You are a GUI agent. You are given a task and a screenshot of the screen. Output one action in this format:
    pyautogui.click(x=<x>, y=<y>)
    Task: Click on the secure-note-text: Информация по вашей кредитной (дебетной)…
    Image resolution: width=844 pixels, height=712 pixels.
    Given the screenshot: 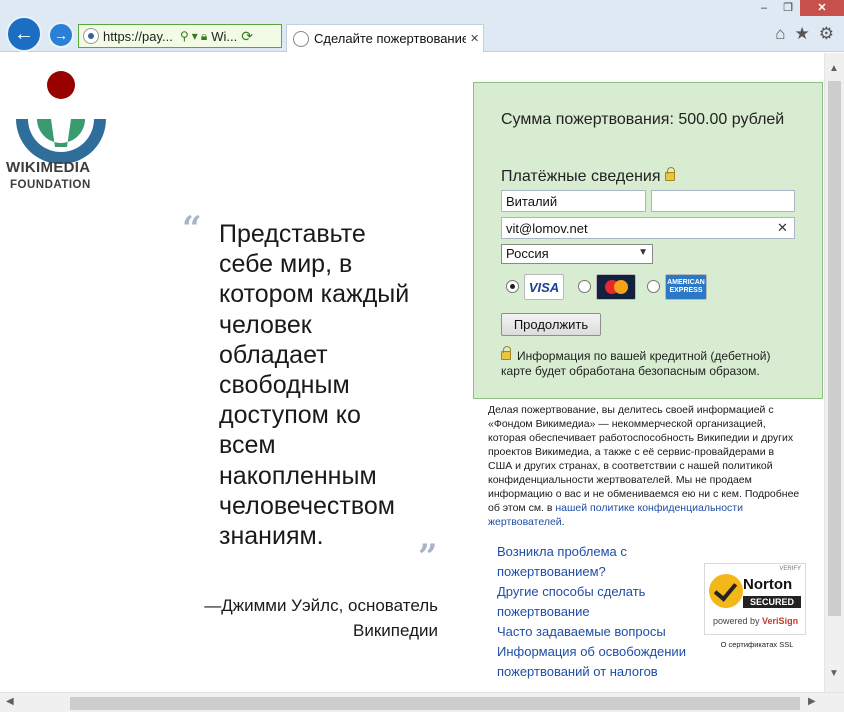 What is the action you would take?
    pyautogui.click(x=636, y=363)
    